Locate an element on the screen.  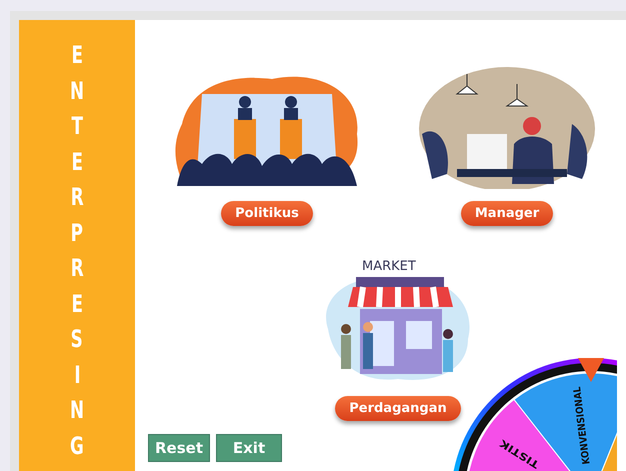
sidebar-letter: I is located at coordinates (77, 375).